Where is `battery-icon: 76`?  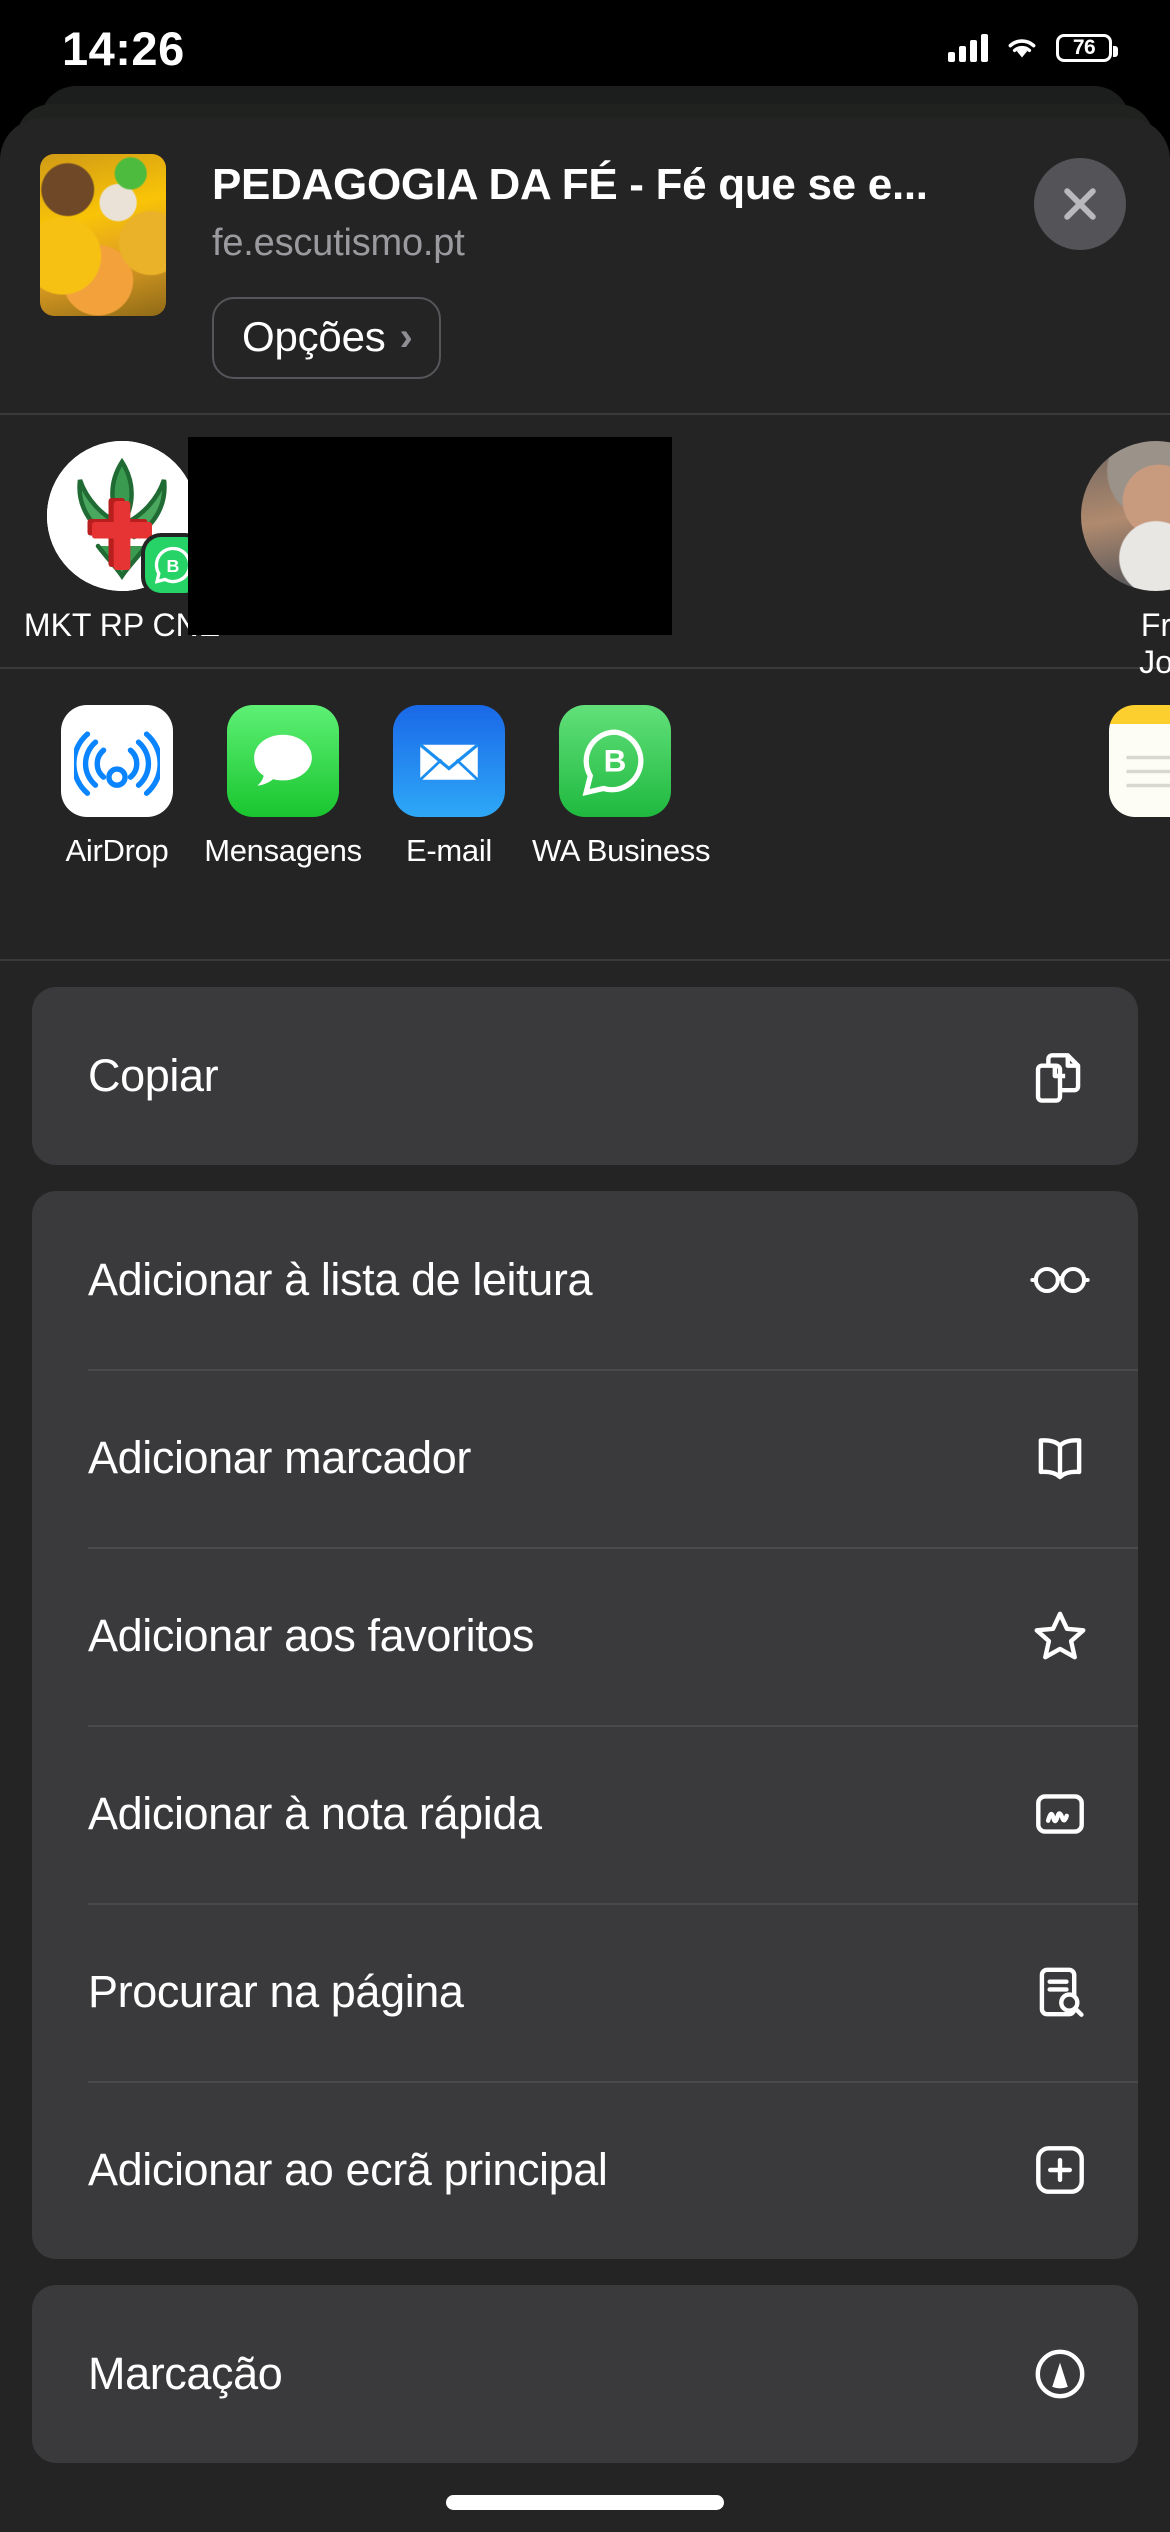
battery-icon: 76 is located at coordinates (1087, 48).